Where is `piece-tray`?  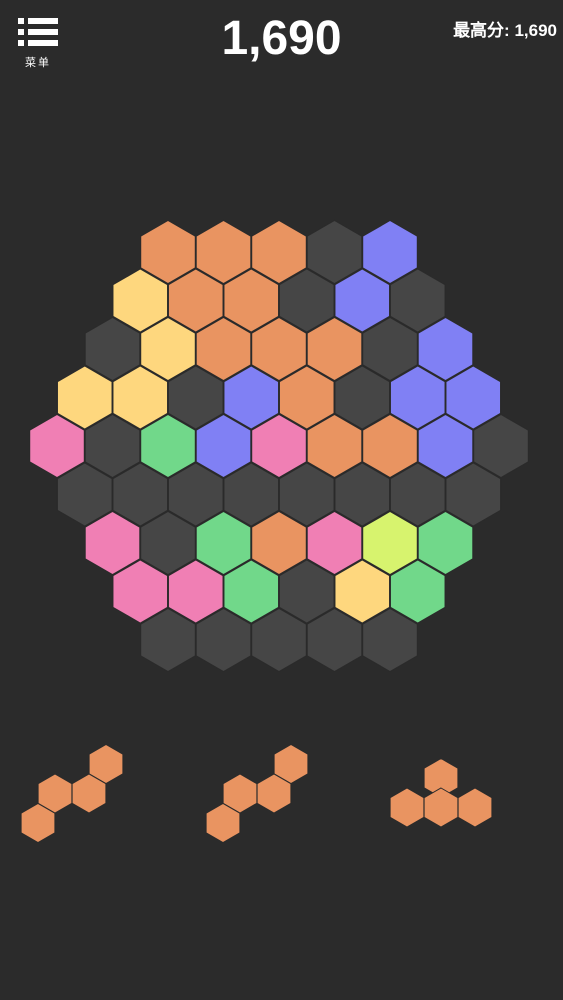
piece-tray is located at coordinates (256, 793).